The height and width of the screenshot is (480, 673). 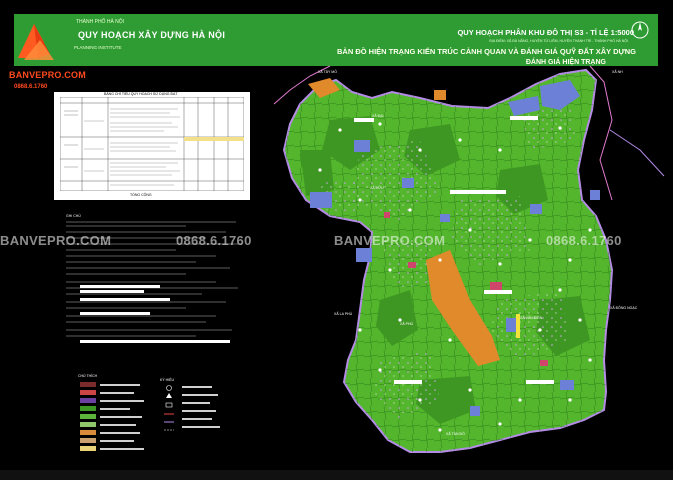 I want to click on map-label: XÃ VĂN ĐIỂN, so click(x=531, y=318).